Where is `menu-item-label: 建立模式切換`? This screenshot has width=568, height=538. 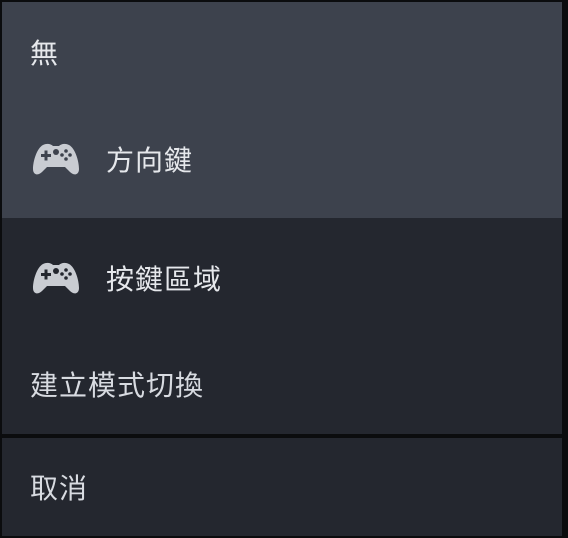
menu-item-label: 建立模式切換 is located at coordinates (117, 385).